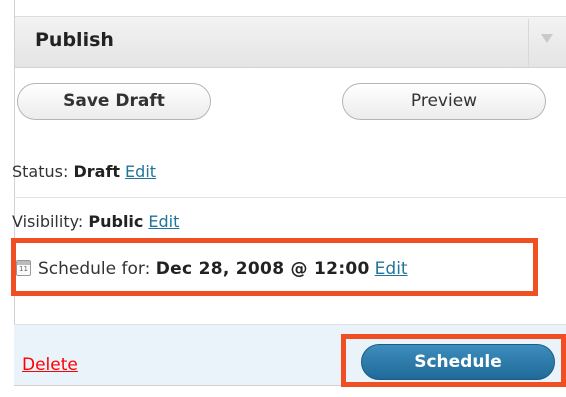 The image size is (566, 397). I want to click on preview-button: Preview, so click(444, 101).